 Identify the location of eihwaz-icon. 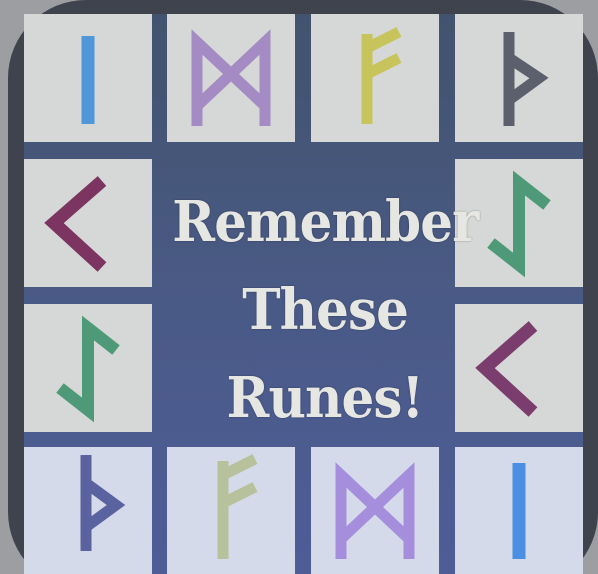
(88, 369).